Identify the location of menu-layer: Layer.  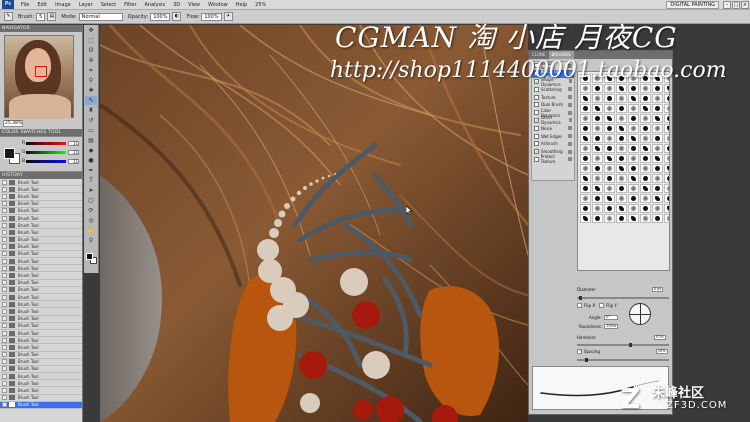
(86, 5).